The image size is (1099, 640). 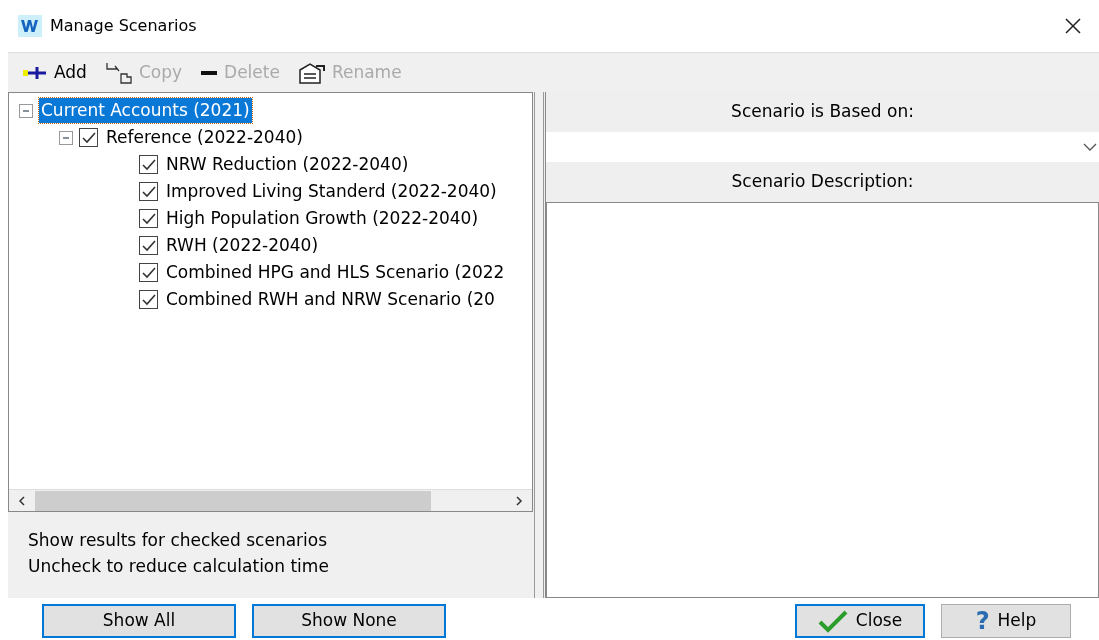 What do you see at coordinates (335, 272) in the screenshot?
I see `tree-item: Combined HPG and HLS Scenario (2022` at bounding box center [335, 272].